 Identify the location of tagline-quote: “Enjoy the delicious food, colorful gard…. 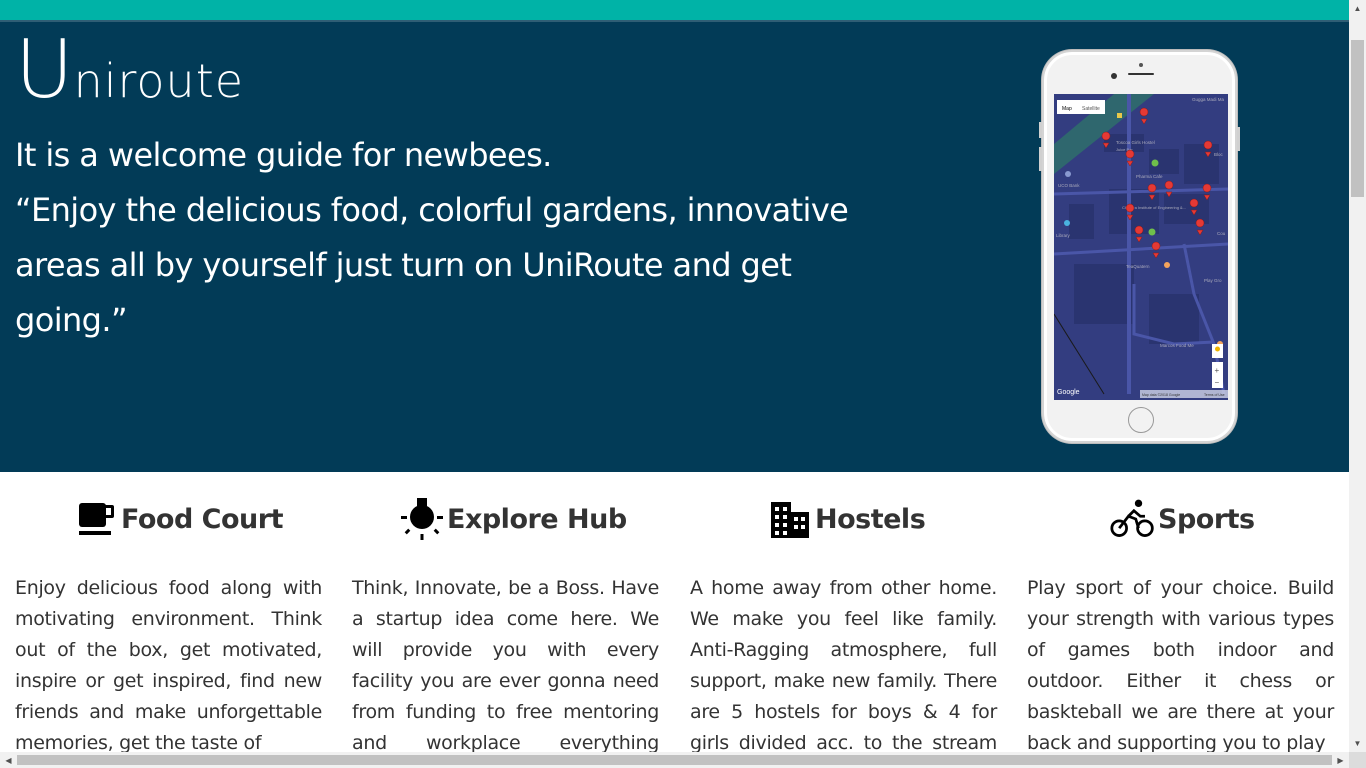
(432, 265).